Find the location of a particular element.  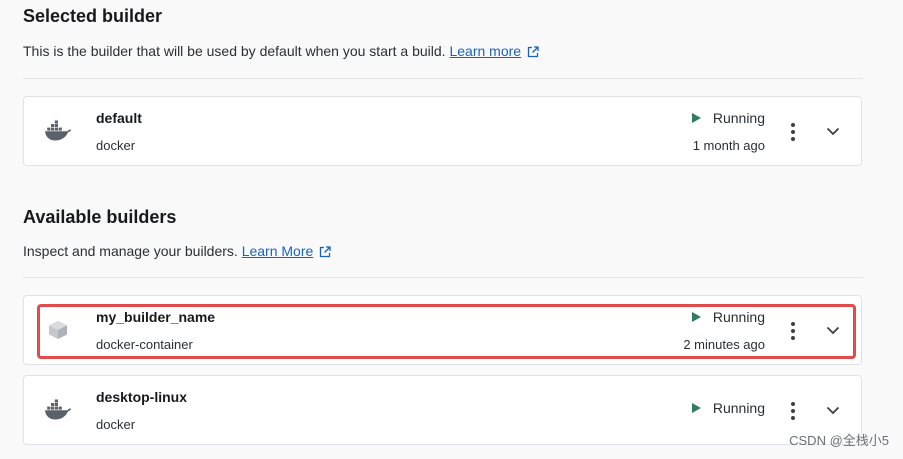

selected-builder-heading: Selected builder is located at coordinates (93, 16).